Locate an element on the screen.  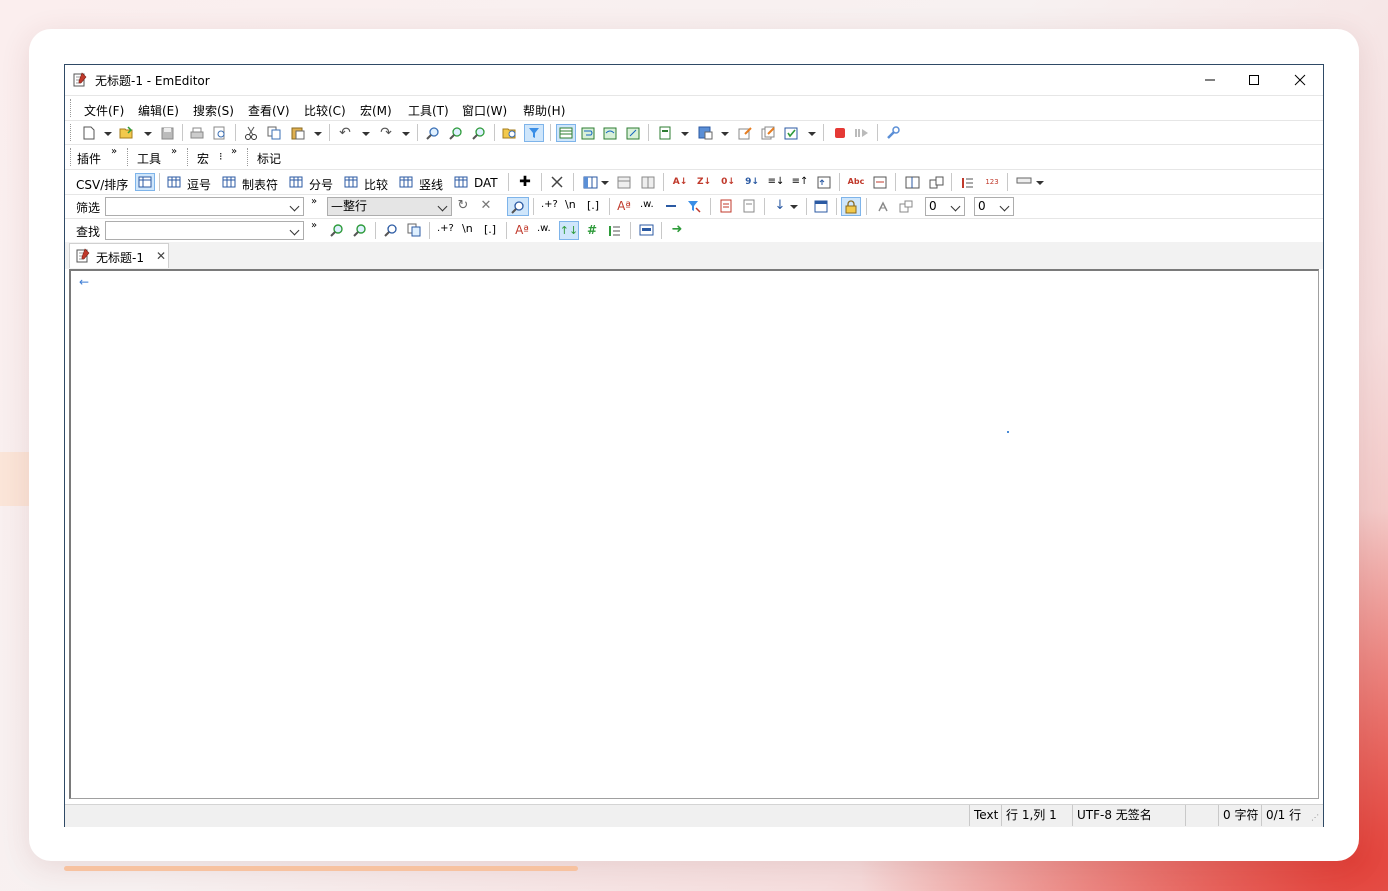
tab-separated-button: 制表符 is located at coordinates (260, 184).